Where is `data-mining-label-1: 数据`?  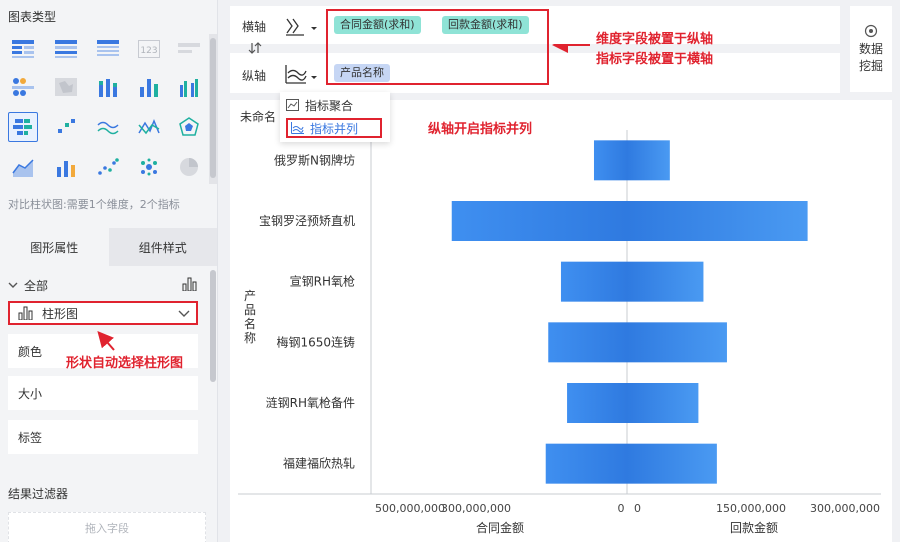
data-mining-label-1: 数据 is located at coordinates (870, 49).